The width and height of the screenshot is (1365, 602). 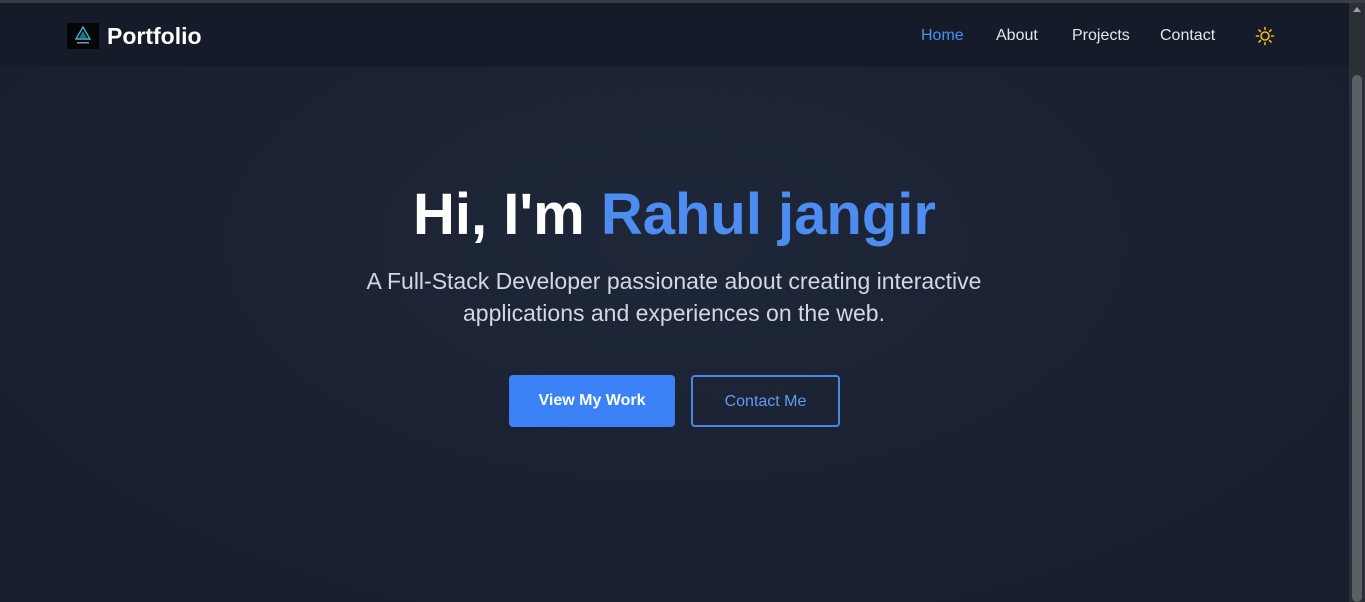 I want to click on hero-title: Hi, I'm Rahul jangir, so click(x=674, y=215).